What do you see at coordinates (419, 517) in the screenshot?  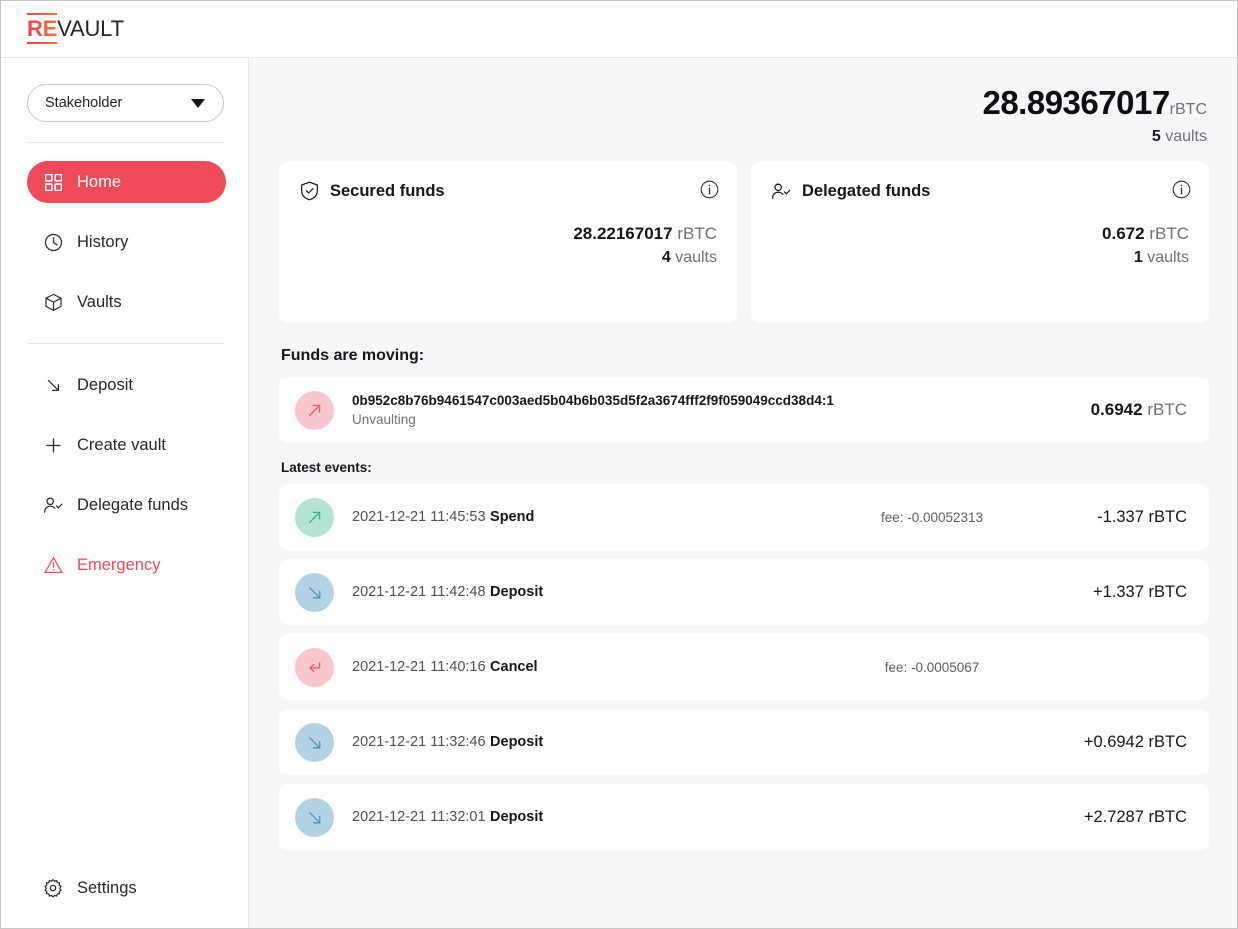 I see `event-row-date: 2021-12-21 11:45:53` at bounding box center [419, 517].